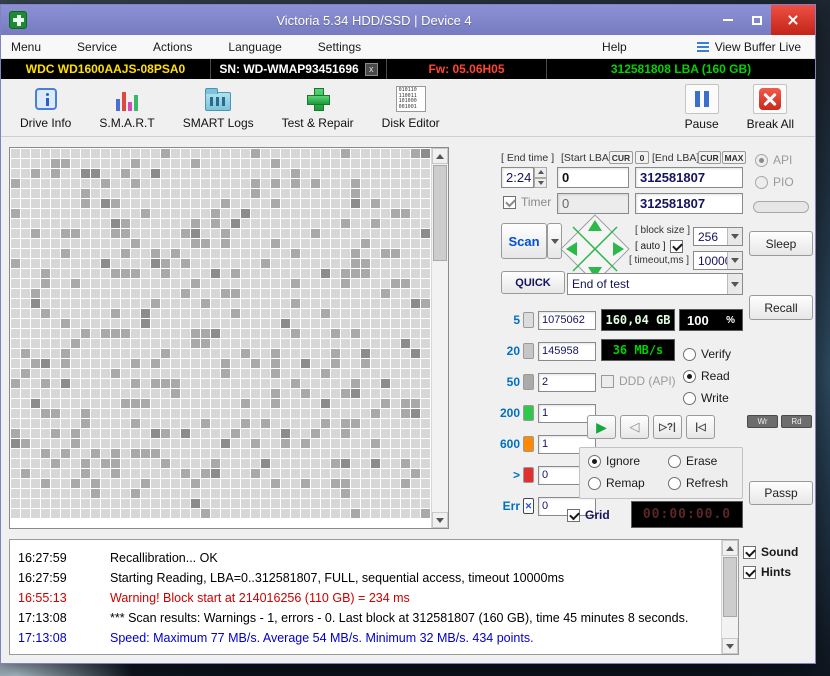  I want to click on recall-button: Recall, so click(781, 307).